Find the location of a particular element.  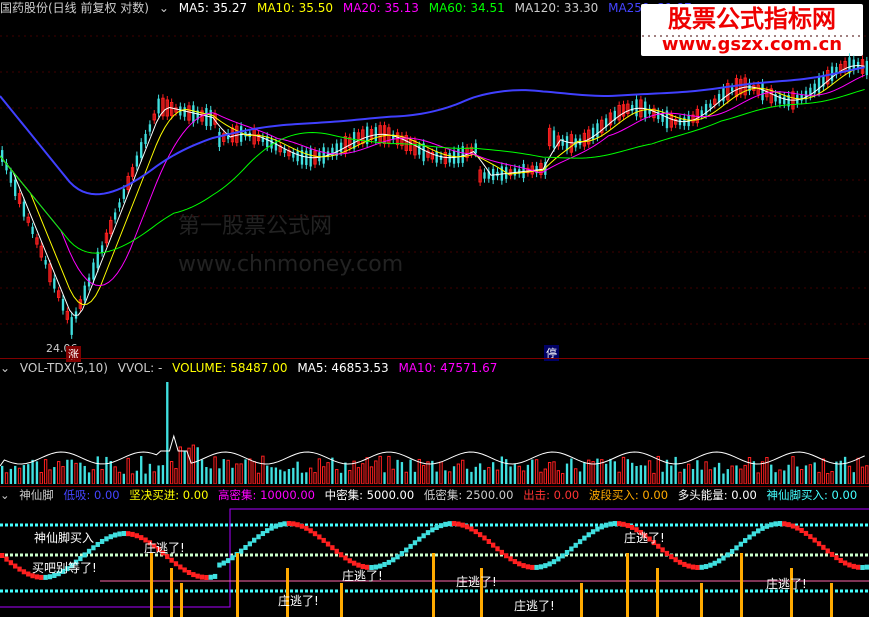

sell-value: 出击: 0.00 is located at coordinates (551, 495).